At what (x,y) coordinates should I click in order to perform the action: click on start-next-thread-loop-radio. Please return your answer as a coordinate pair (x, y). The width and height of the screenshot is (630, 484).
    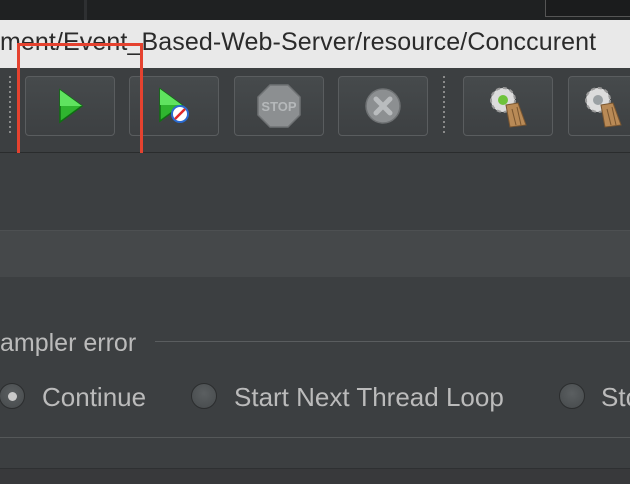
    Looking at the image, I should click on (204, 396).